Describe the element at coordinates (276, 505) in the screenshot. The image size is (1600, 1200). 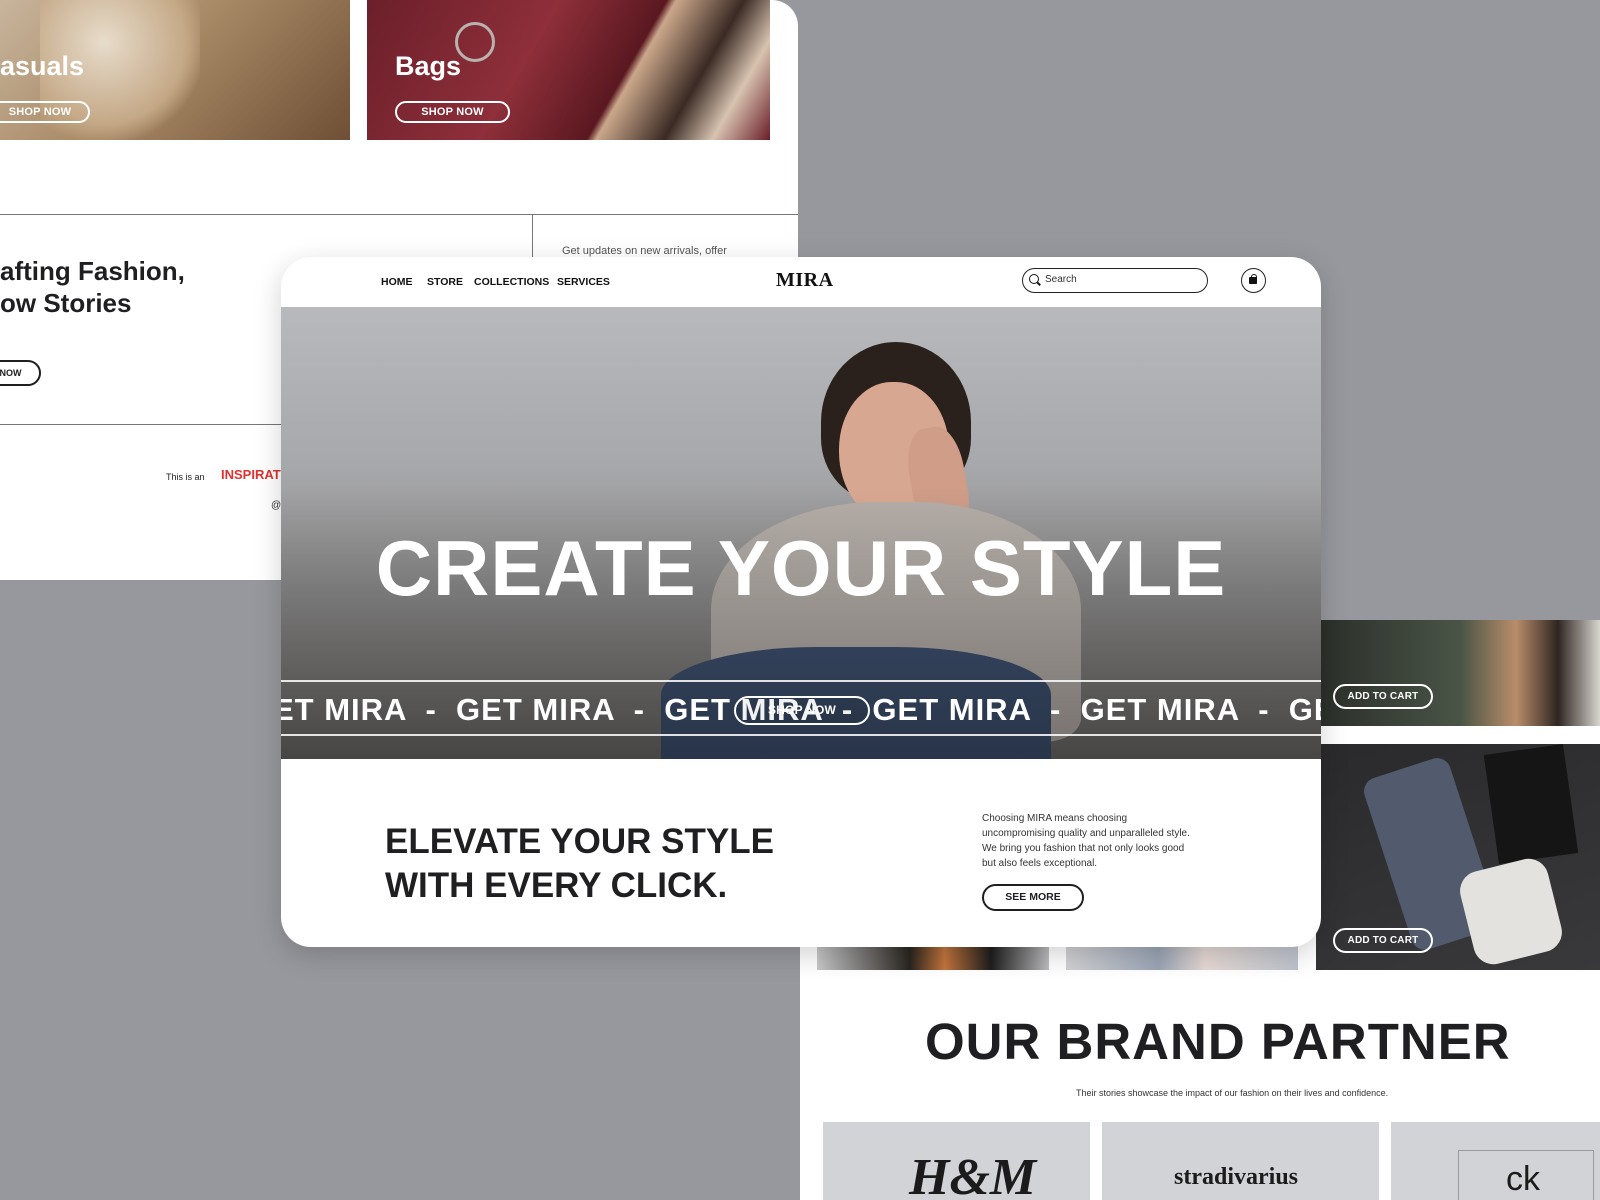
I see `footer-symbol: @` at that location.